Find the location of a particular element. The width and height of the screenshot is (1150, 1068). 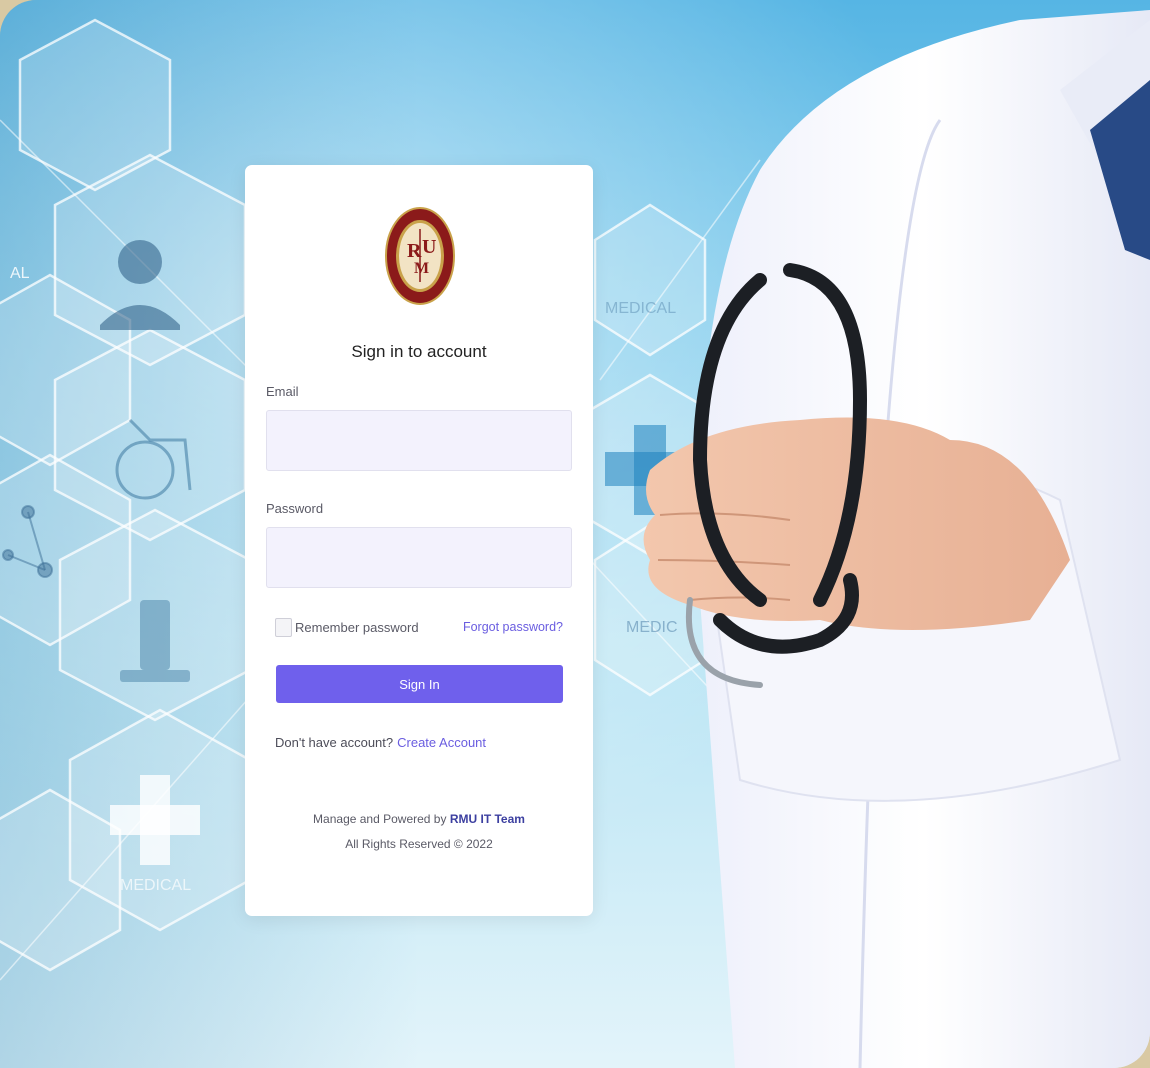

university-logo: R U M is located at coordinates (420, 256).